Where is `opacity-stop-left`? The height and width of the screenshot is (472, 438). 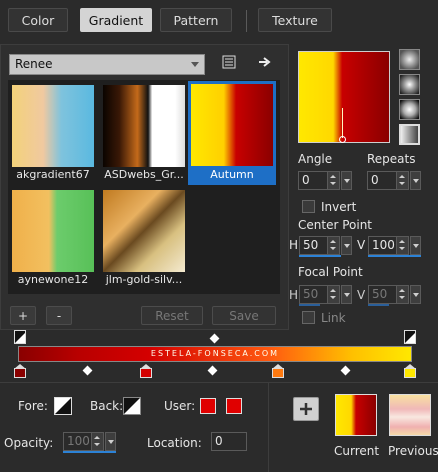 opacity-stop-left is located at coordinates (20, 337).